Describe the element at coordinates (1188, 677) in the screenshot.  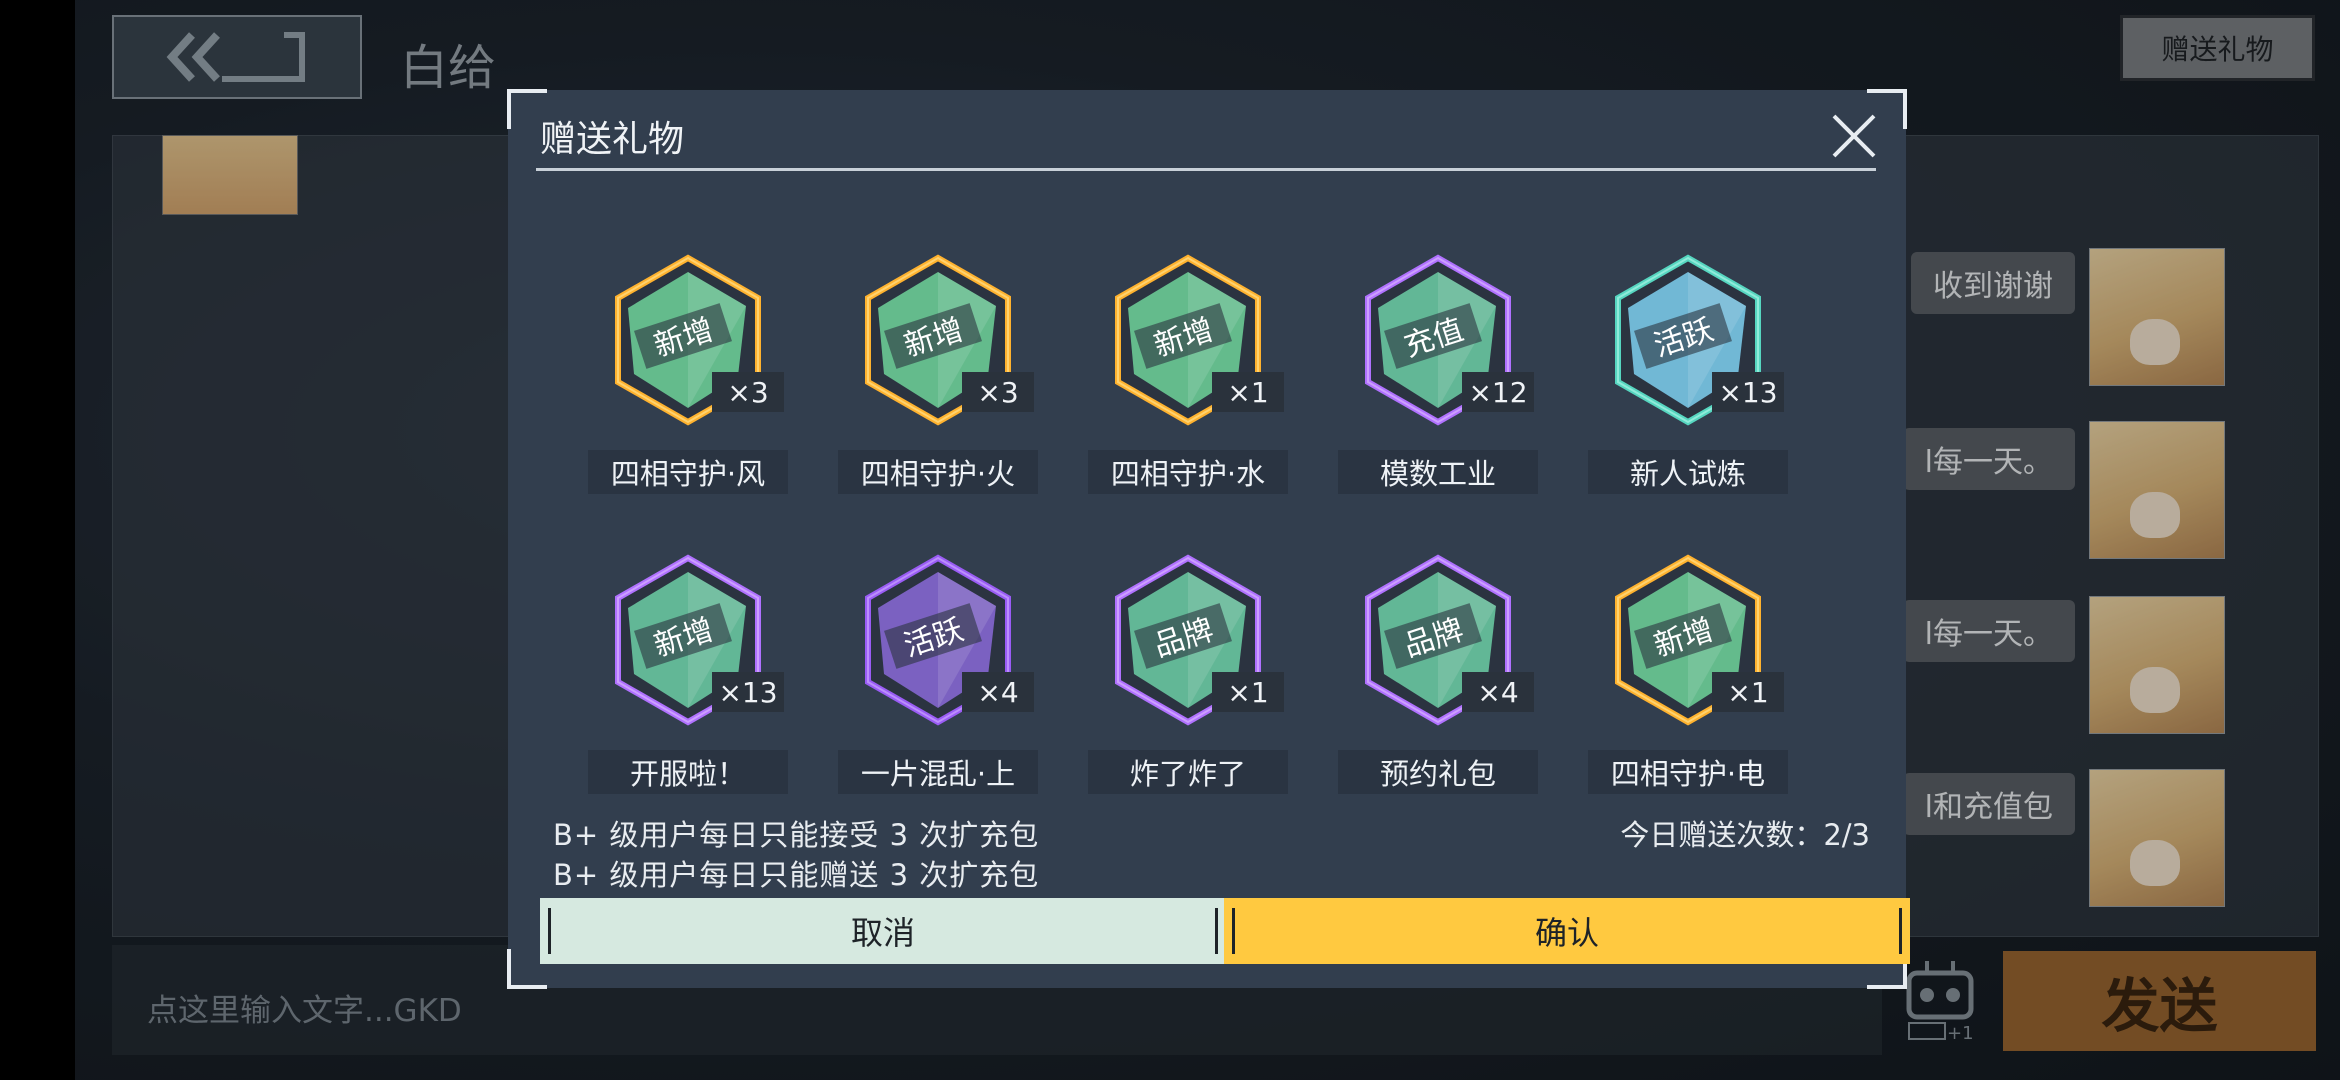
I see `gift-item: 品牌 ×1 炸了炸了` at that location.